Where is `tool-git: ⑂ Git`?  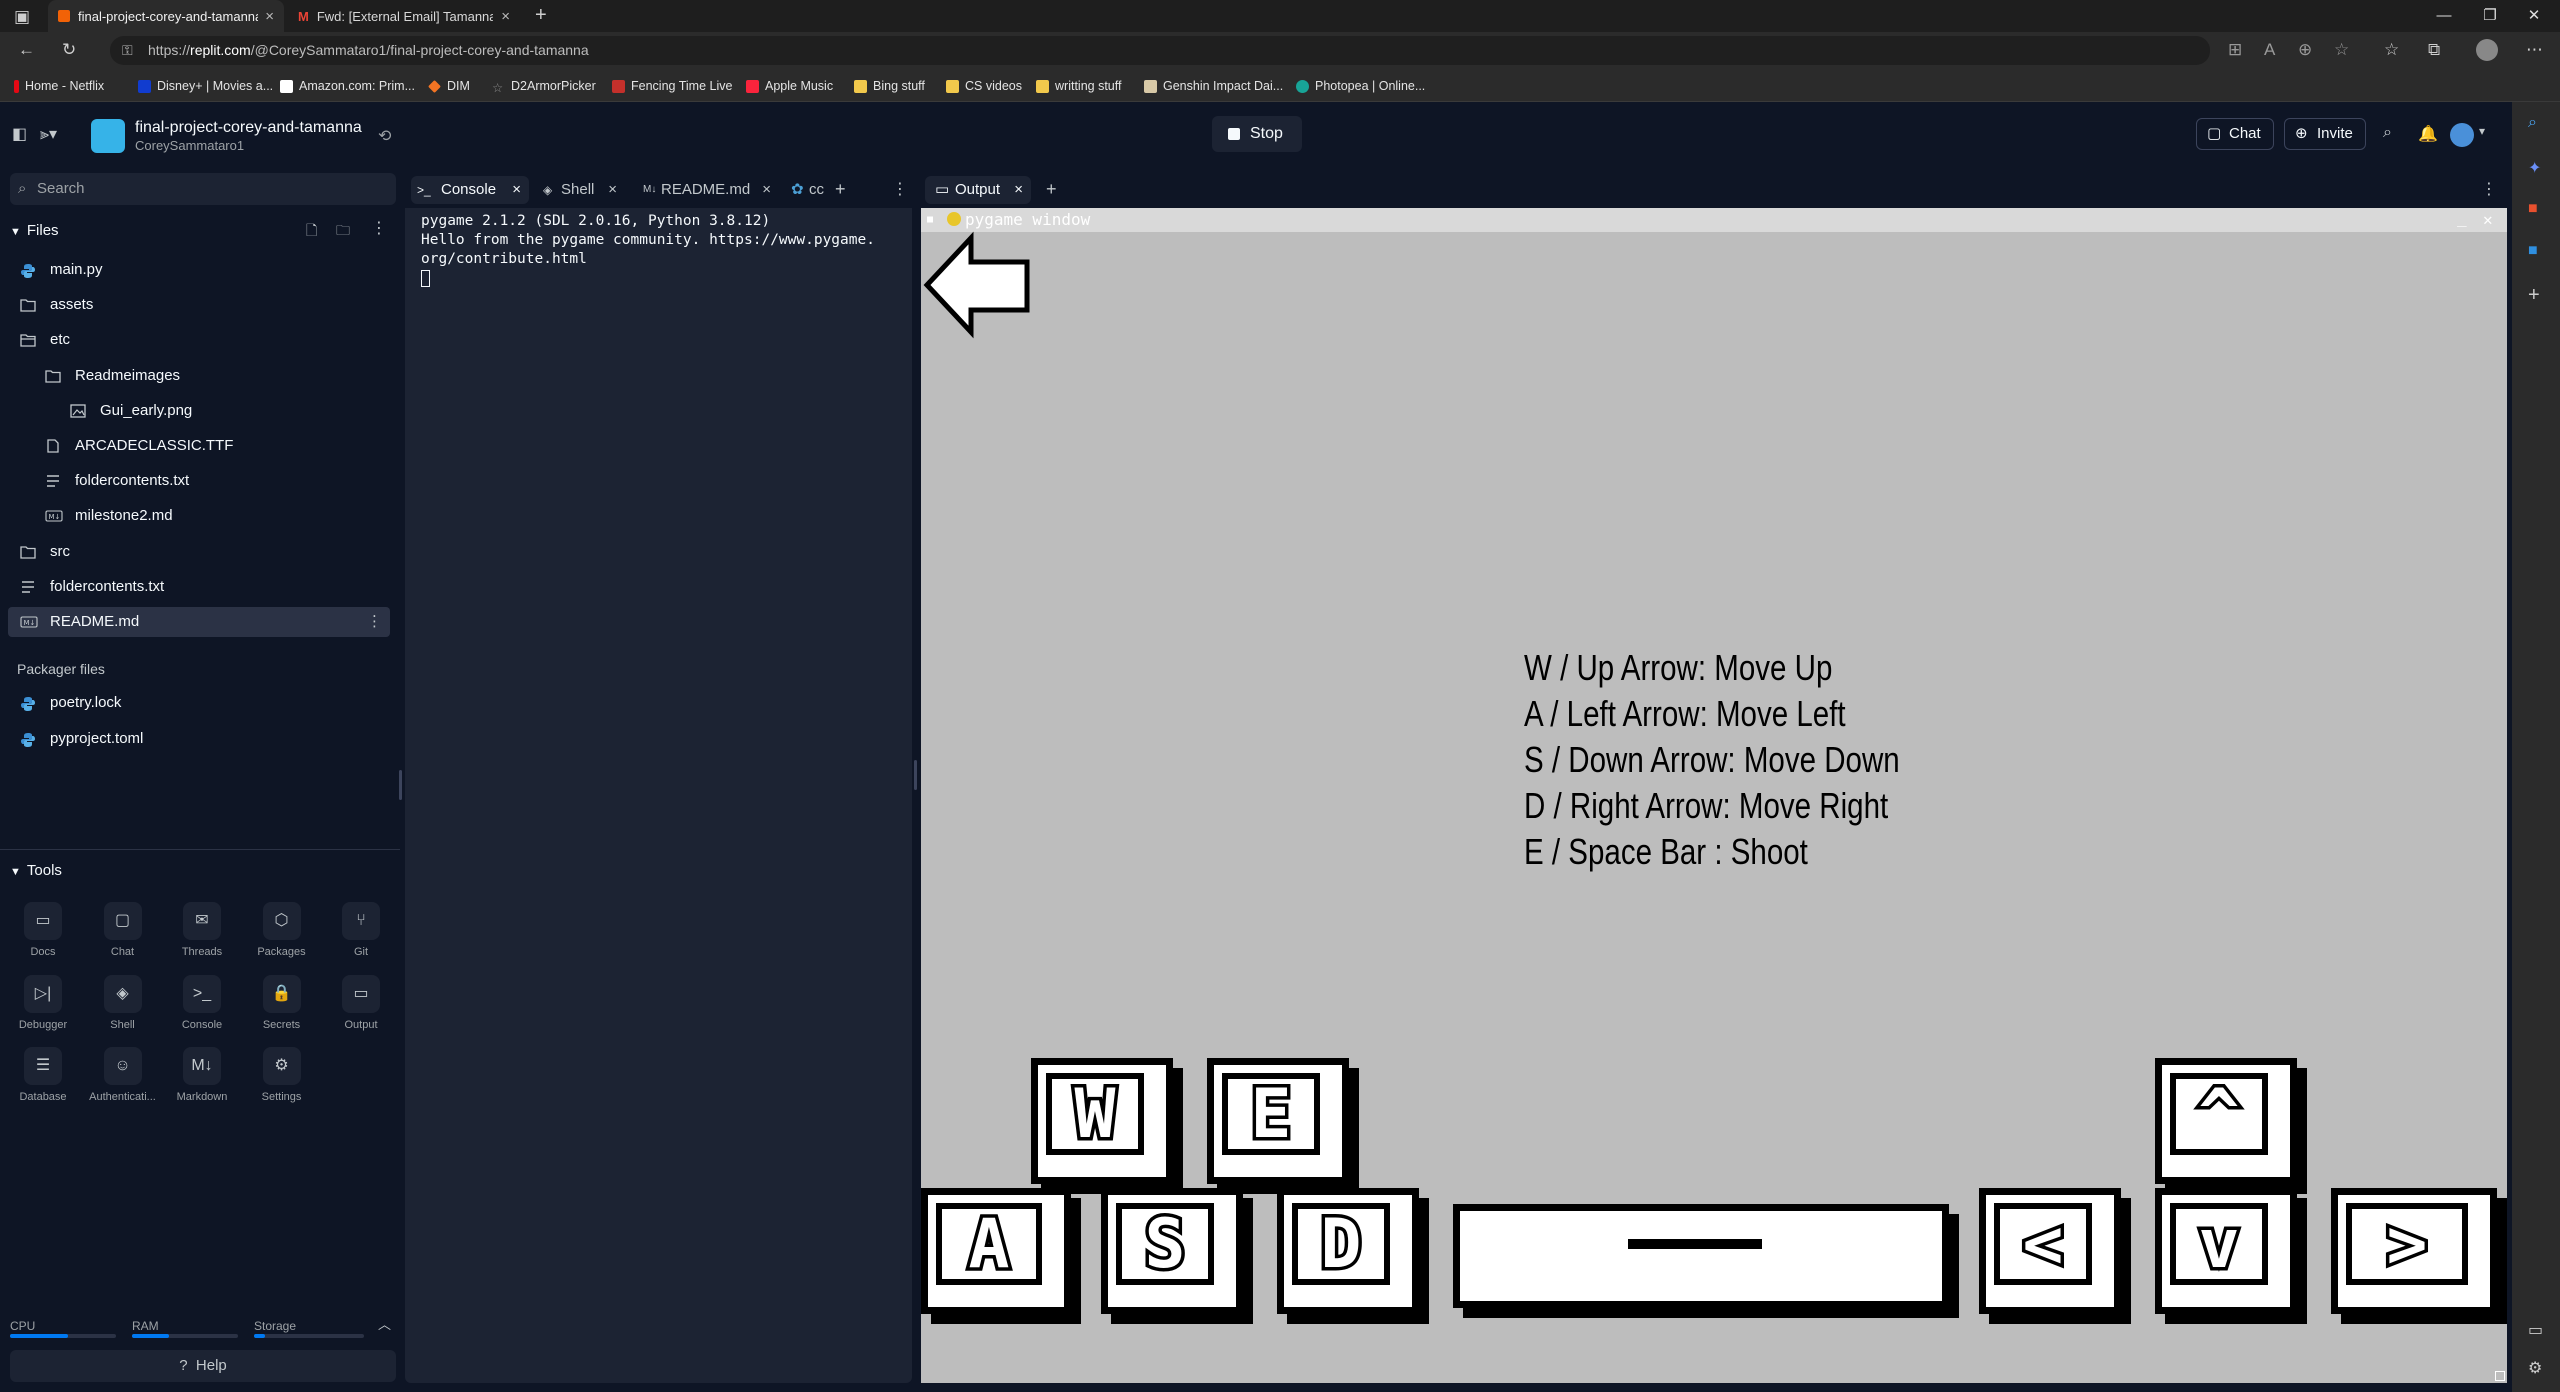
tool-git: ⑂ Git is located at coordinates (361, 937).